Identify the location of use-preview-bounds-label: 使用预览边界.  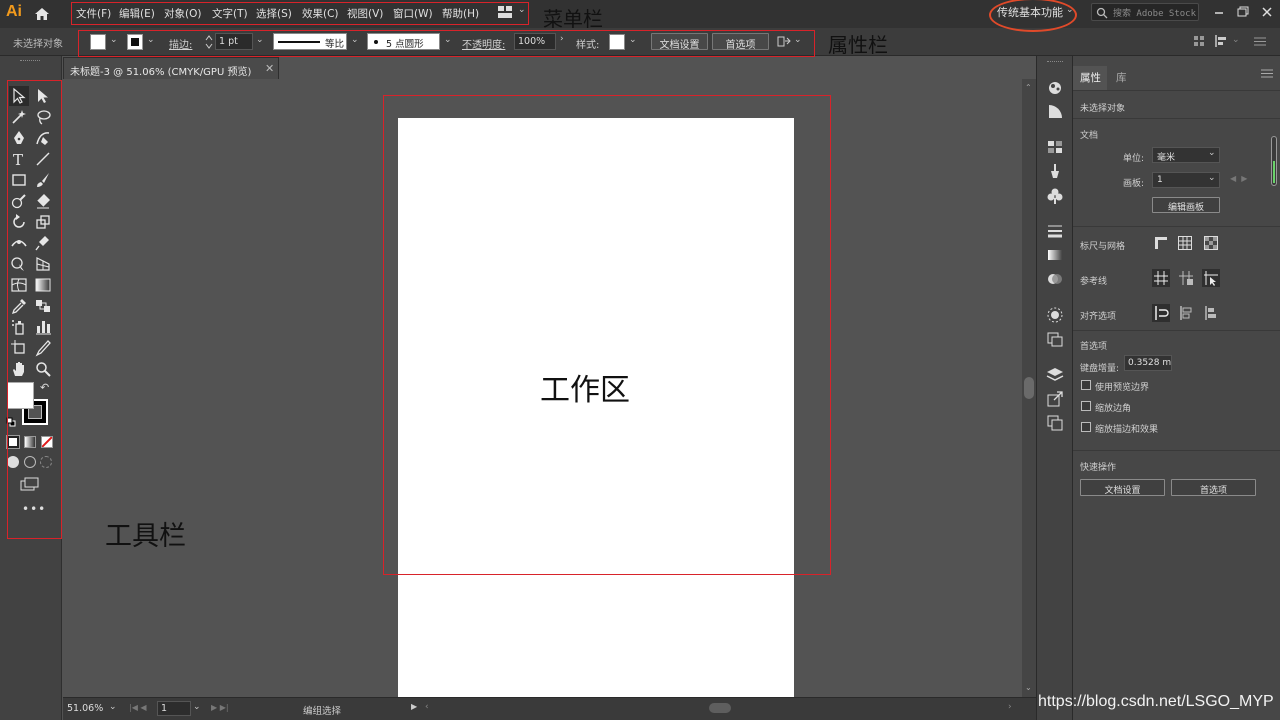
(1122, 388).